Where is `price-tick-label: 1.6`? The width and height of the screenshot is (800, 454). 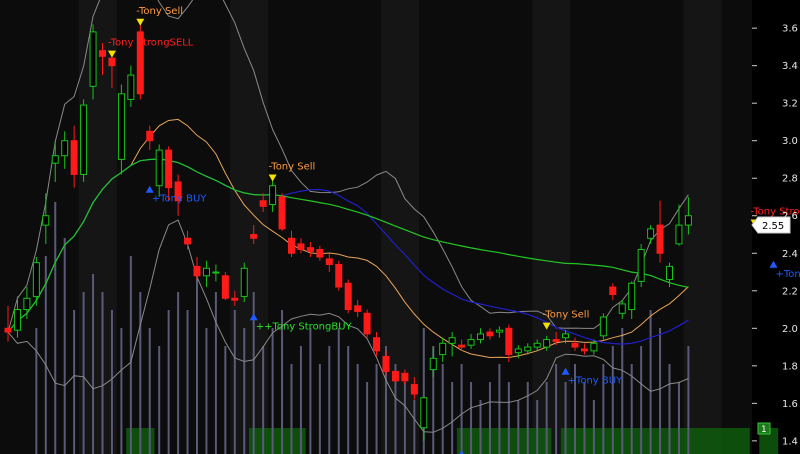
price-tick-label: 1.6 is located at coordinates (790, 404).